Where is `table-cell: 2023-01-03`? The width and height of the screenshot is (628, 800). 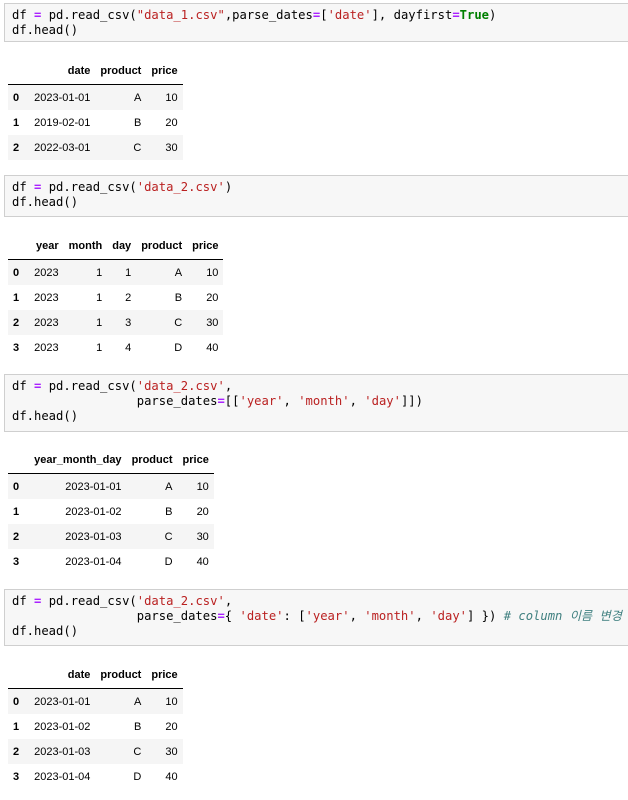
table-cell: 2023-01-03 is located at coordinates (93, 536).